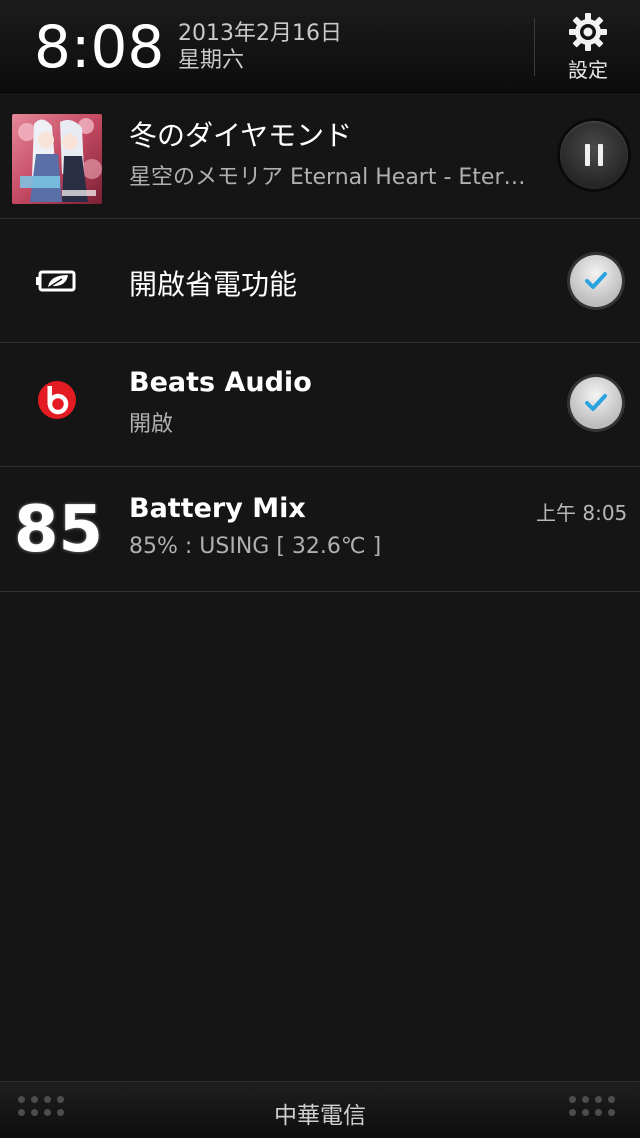 Image resolution: width=640 pixels, height=1138 pixels. Describe the element at coordinates (57, 400) in the screenshot. I see `beats-logo-icon` at that location.